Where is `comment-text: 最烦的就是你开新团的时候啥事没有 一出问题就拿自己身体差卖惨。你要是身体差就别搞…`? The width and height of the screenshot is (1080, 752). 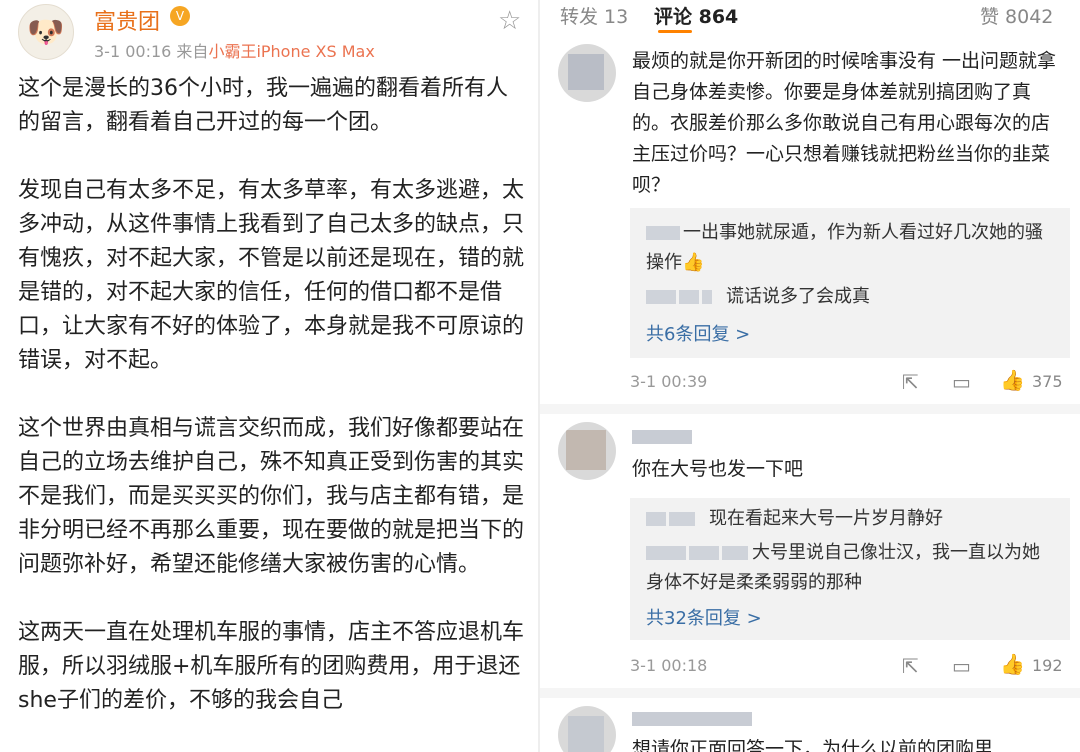 comment-text: 最烦的就是你开新团的时候啥事没有 一出问题就拿自己身体差卖惨。你要是身体差就别搞… is located at coordinates (844, 123).